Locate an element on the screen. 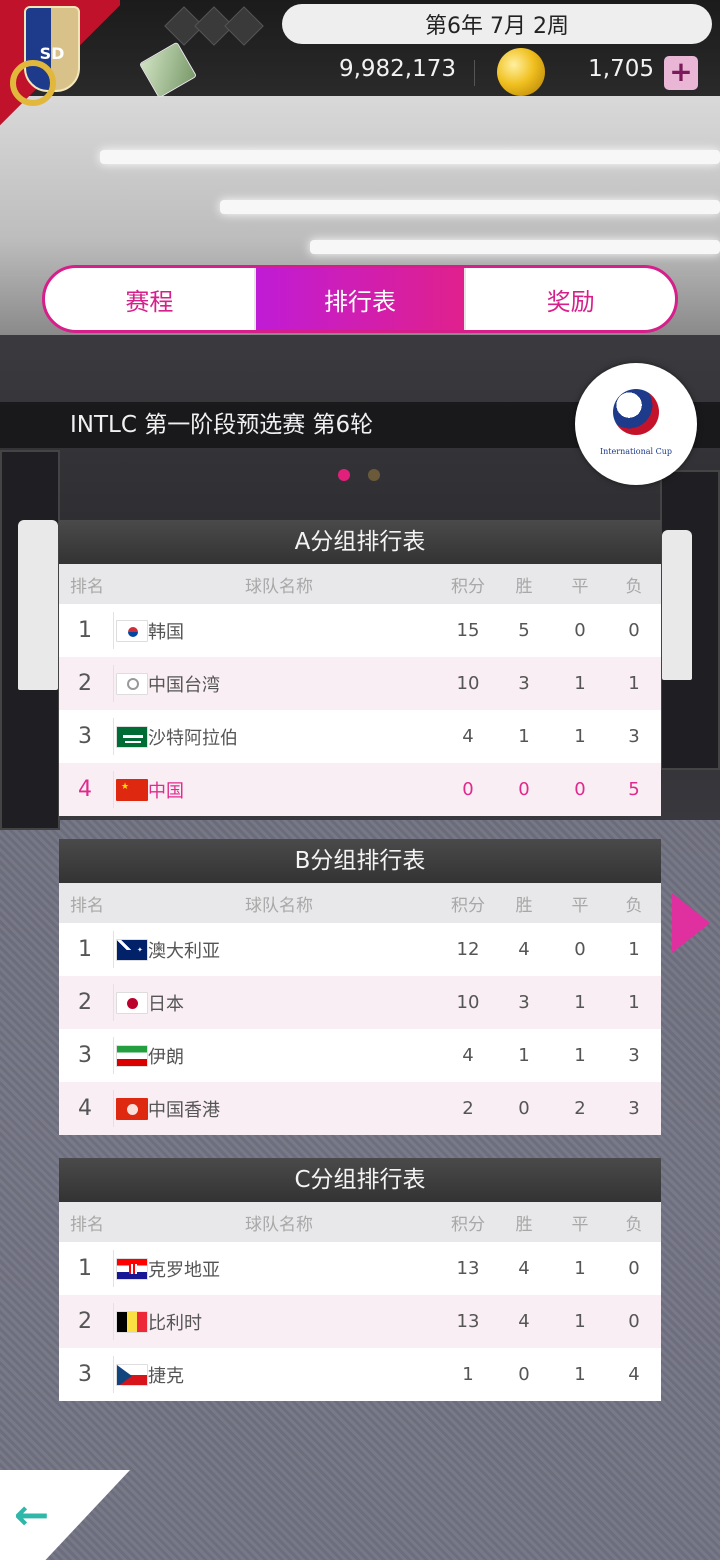 The height and width of the screenshot is (1560, 720). col-losses: 负 is located at coordinates (634, 905).